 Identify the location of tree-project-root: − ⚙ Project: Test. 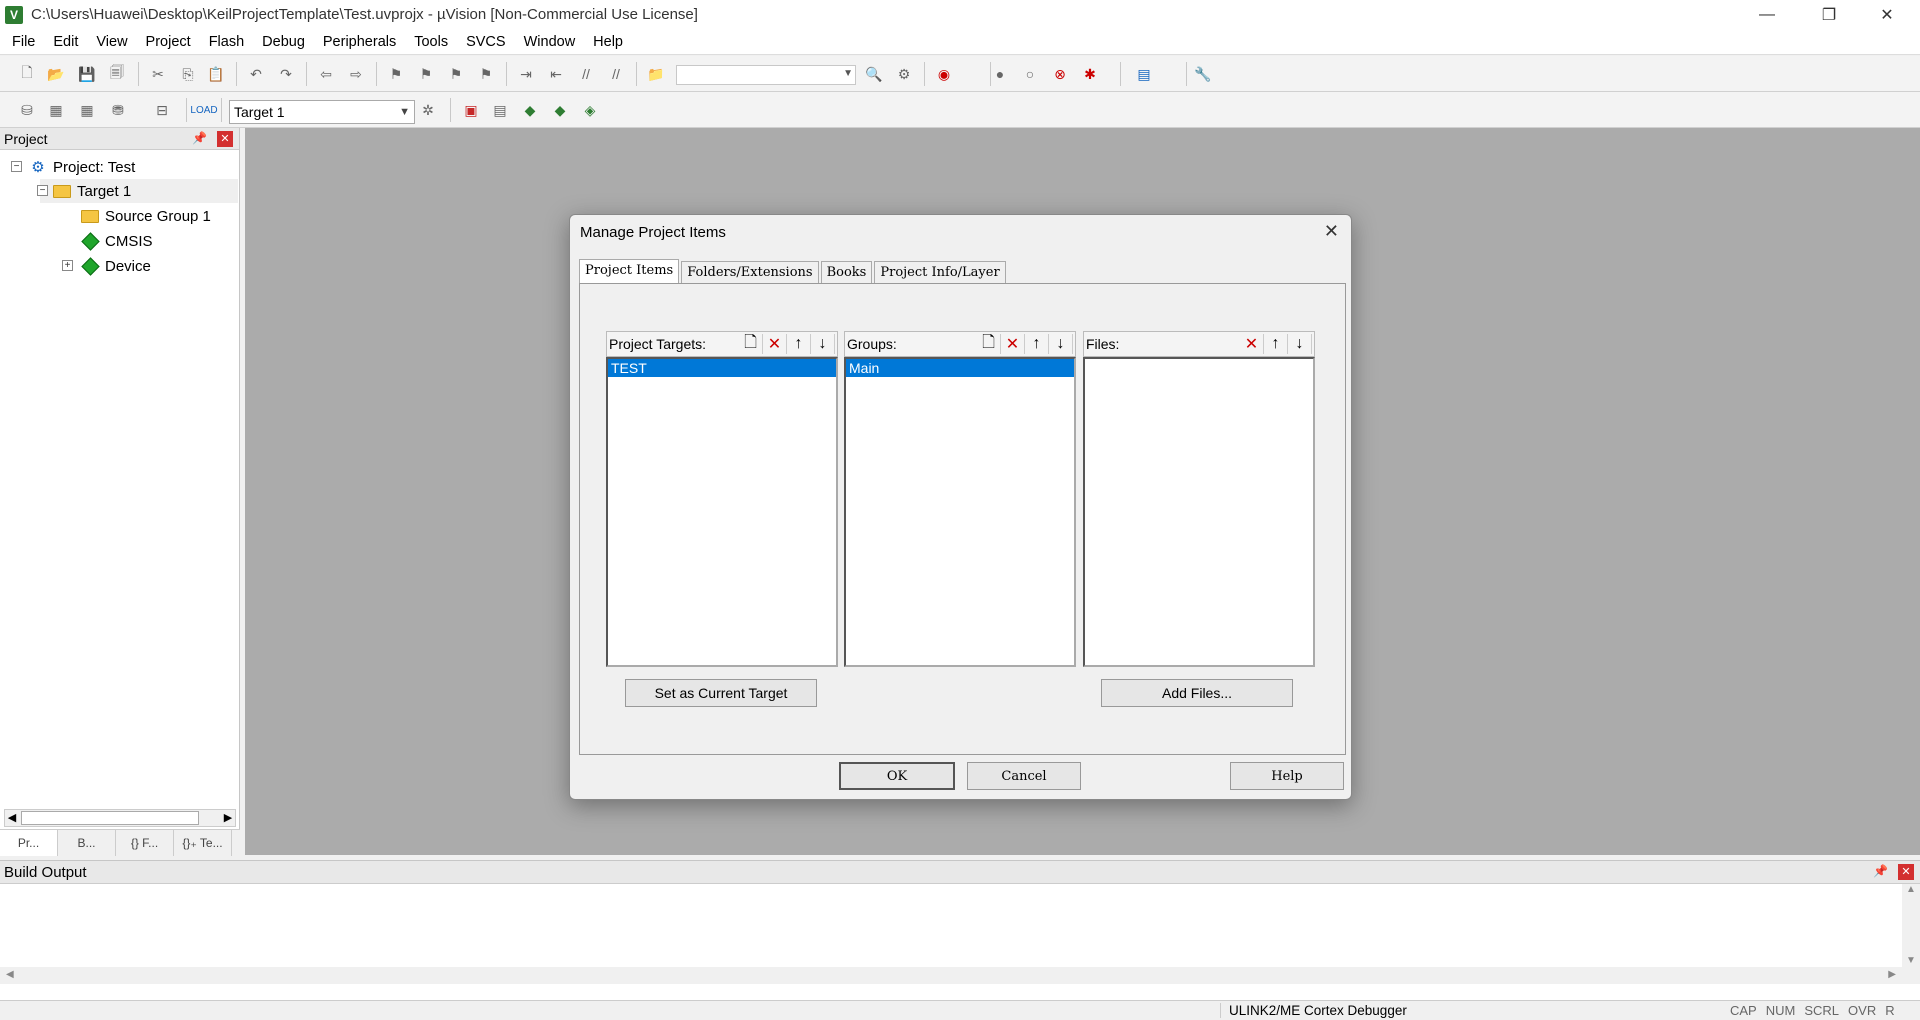
(72, 167).